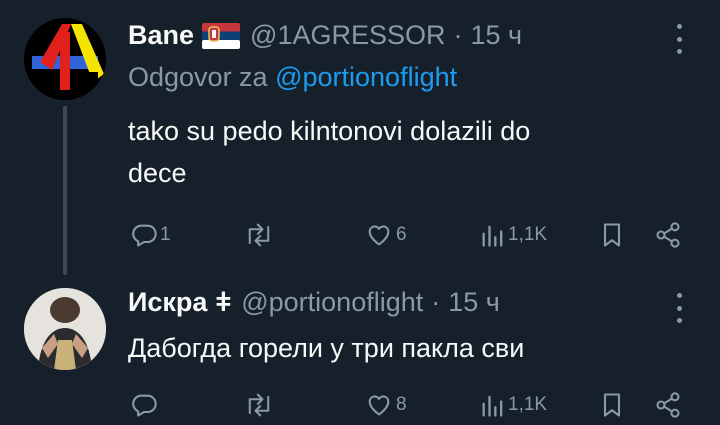 The image size is (720, 425). I want to click on tweet-header: Bane @1AGRESSOR · 15 ч, so click(325, 35).